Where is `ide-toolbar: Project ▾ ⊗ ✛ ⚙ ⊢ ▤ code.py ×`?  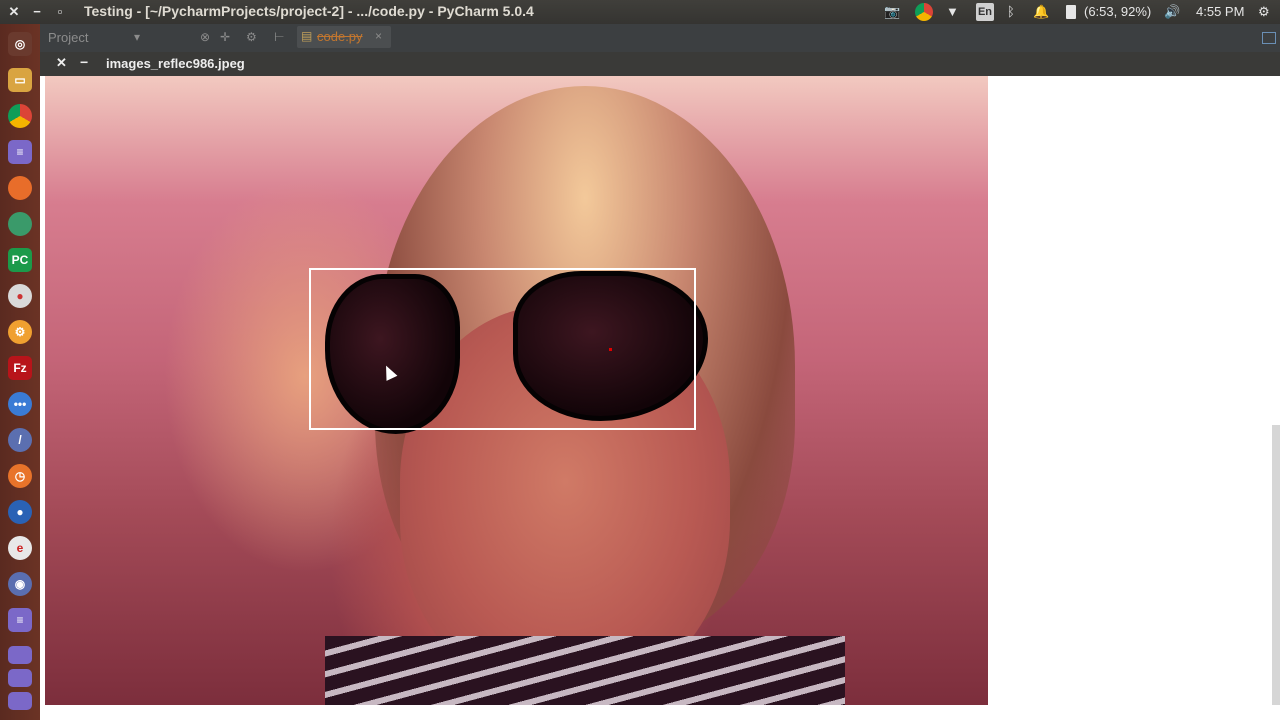
ide-toolbar: Project ▾ ⊗ ✛ ⚙ ⊢ ▤ code.py × is located at coordinates (660, 38).